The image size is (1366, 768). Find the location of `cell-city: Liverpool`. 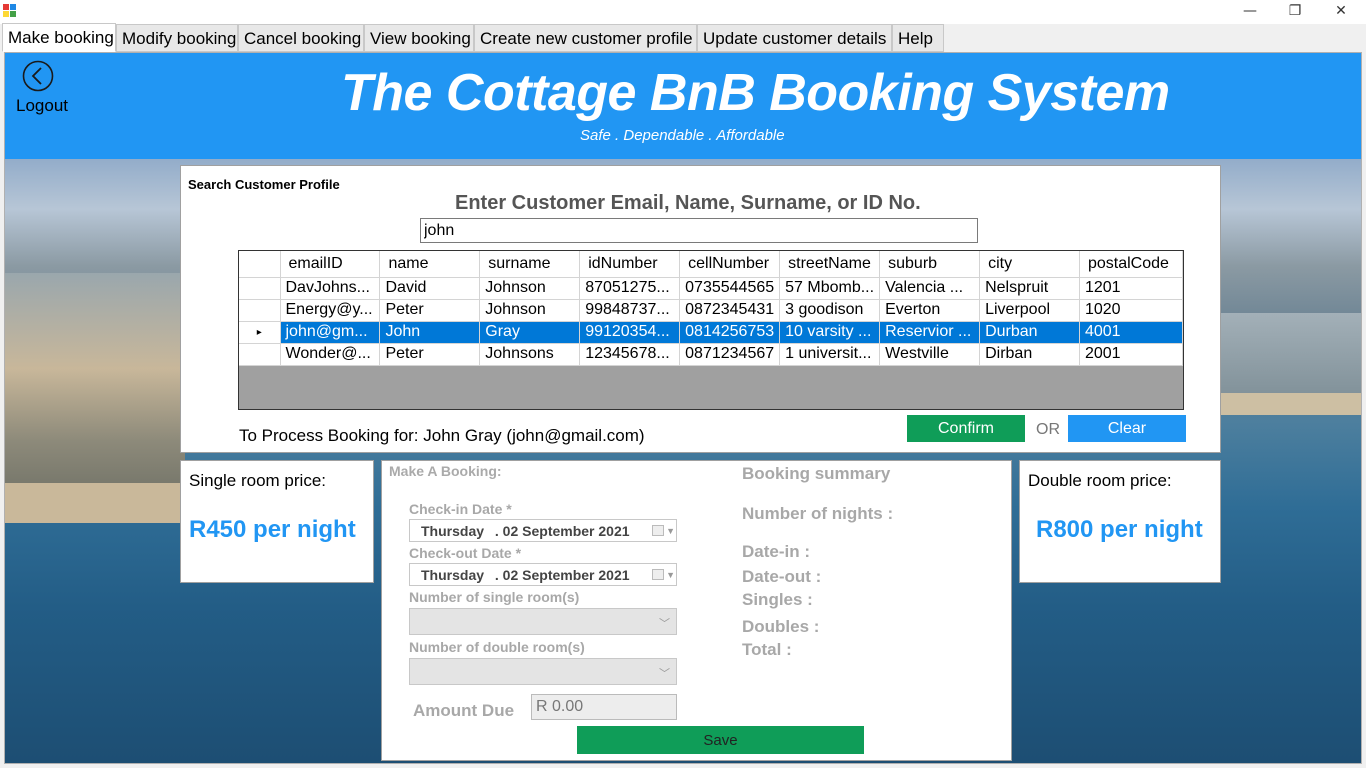

cell-city: Liverpool is located at coordinates (1029, 310).